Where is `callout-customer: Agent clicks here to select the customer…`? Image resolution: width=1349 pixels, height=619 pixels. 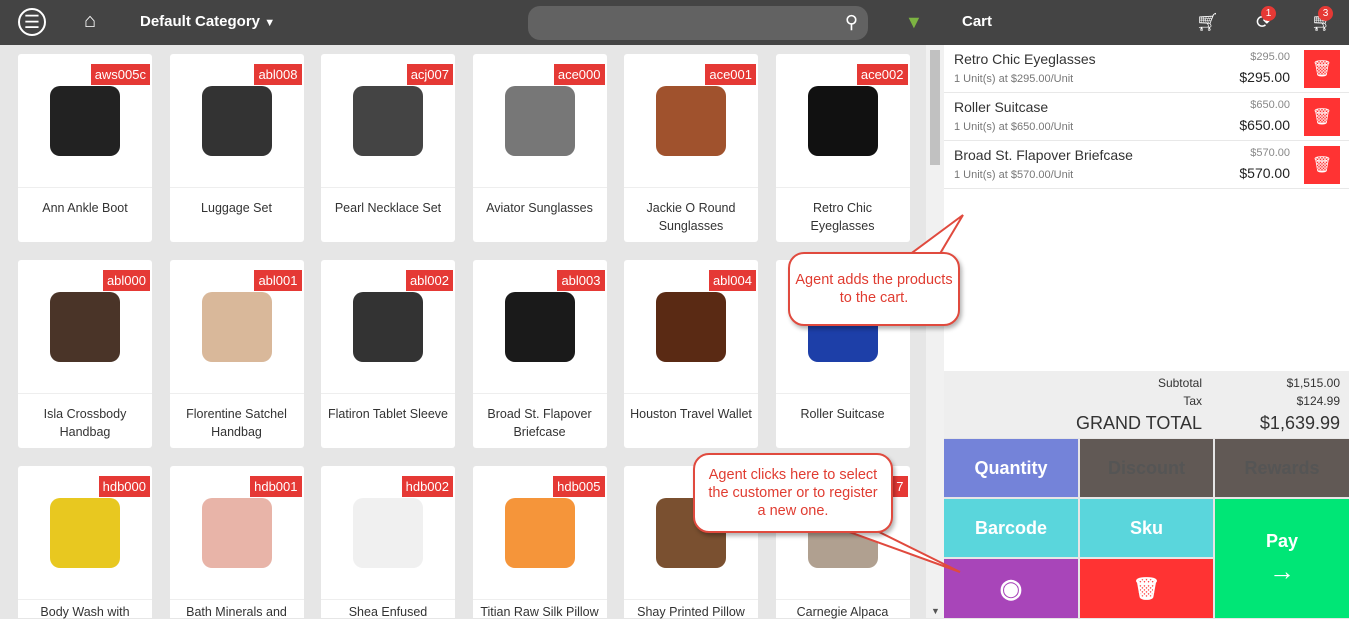 callout-customer: Agent clicks here to select the customer… is located at coordinates (793, 493).